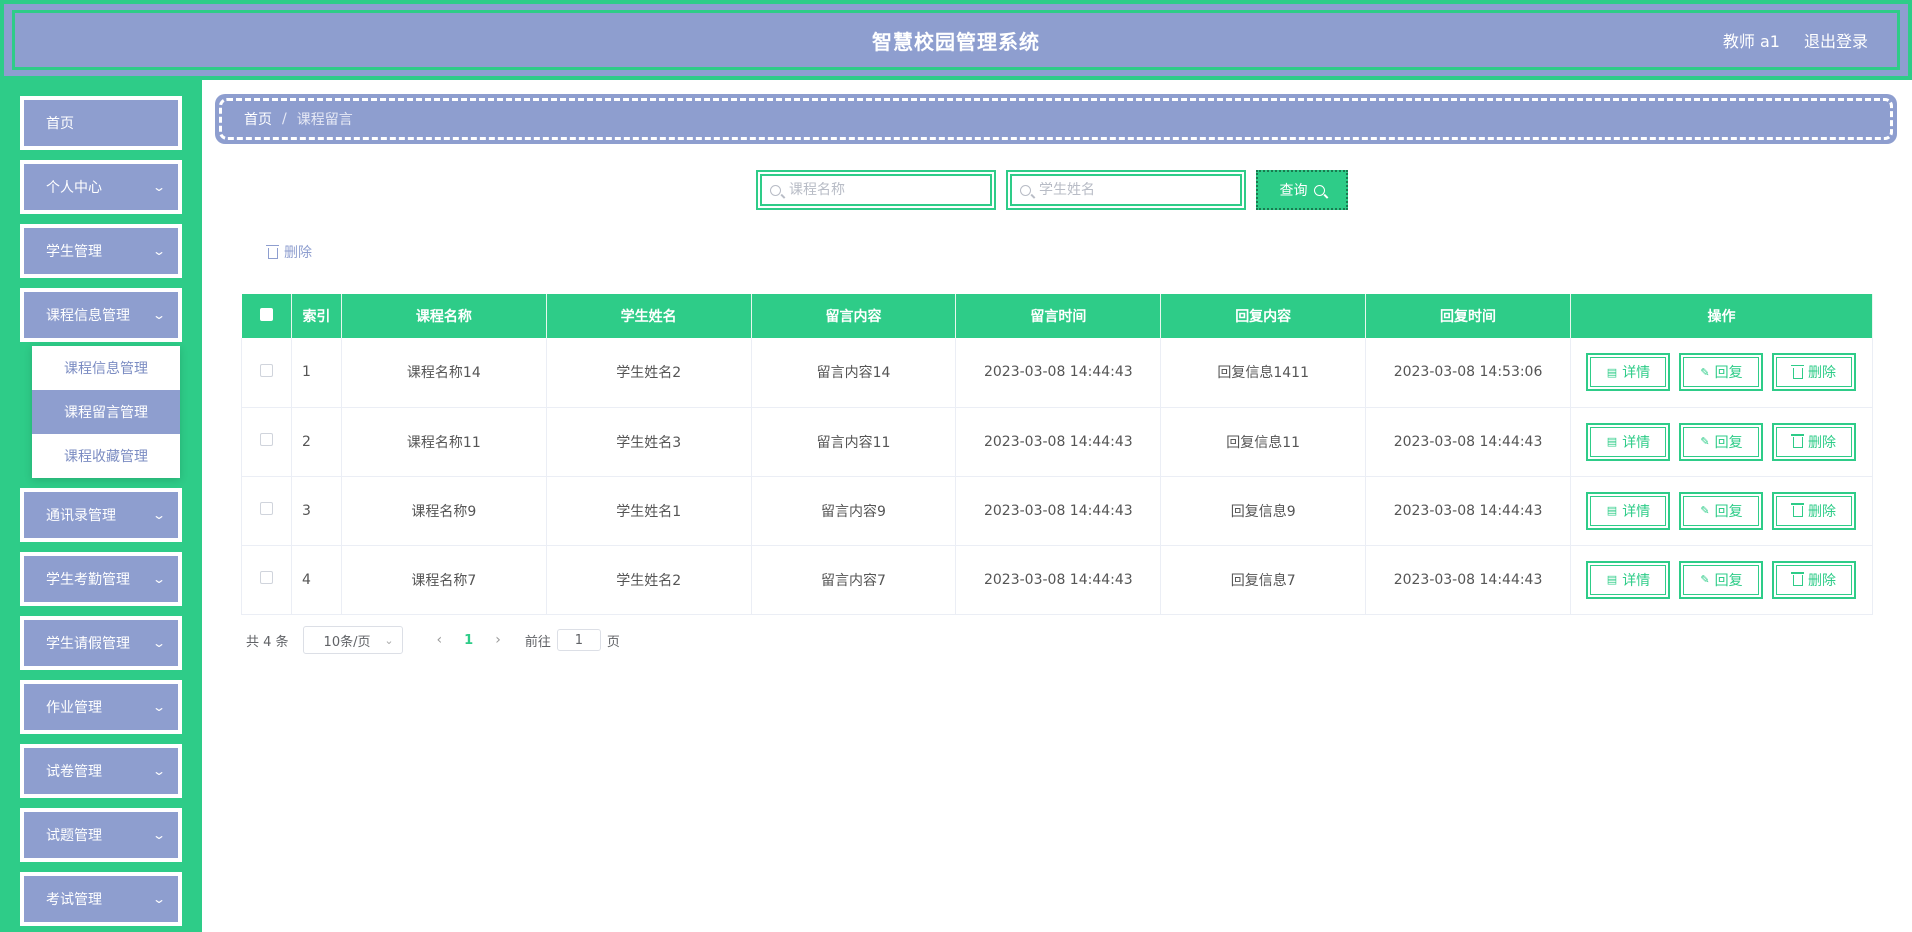 Image resolution: width=1912 pixels, height=932 pixels. What do you see at coordinates (433, 640) in the screenshot?
I see `pagination: 共 4 条 10条/页 ⌄ ‹ 1 › 前往 页` at bounding box center [433, 640].